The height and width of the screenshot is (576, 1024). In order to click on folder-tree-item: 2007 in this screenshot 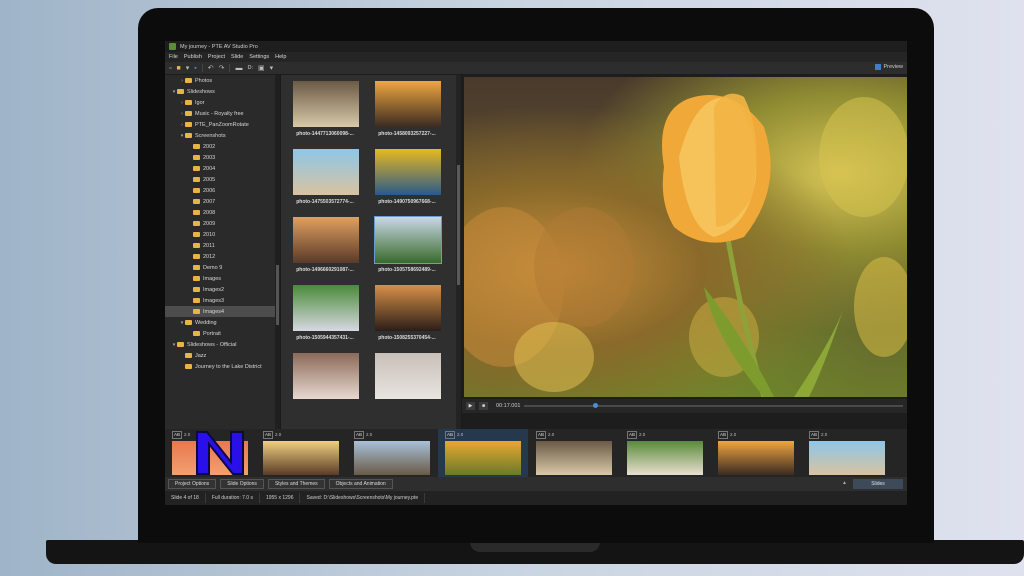, I will do `click(222, 201)`.